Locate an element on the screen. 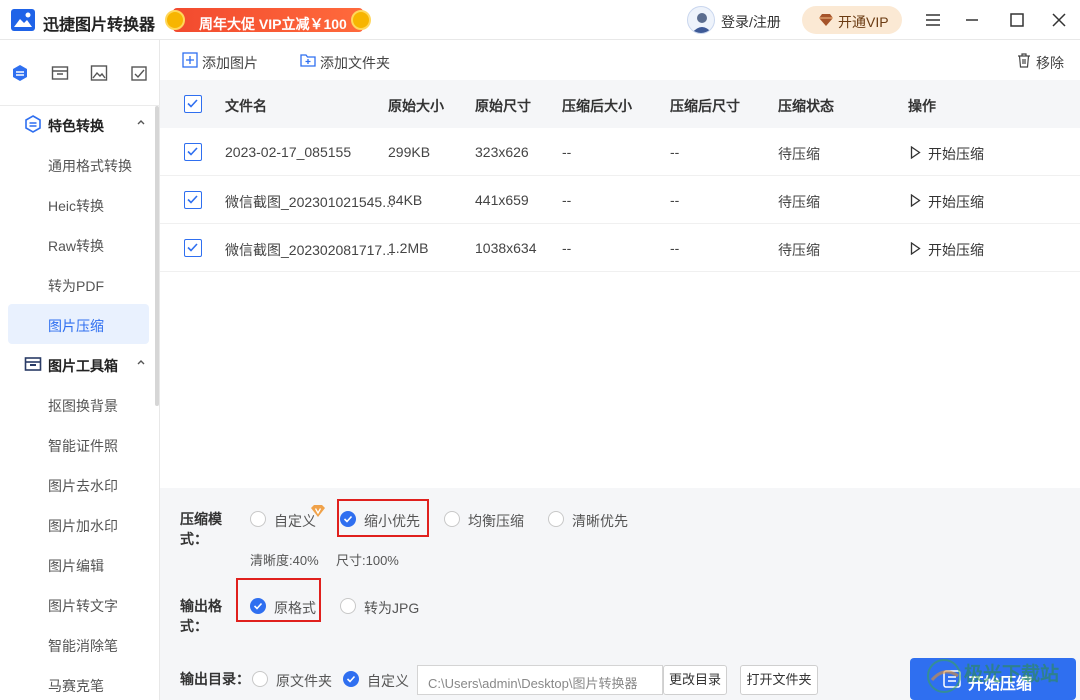 This screenshot has width=1080, height=700. sidebar-item-cutout: 抠图换背景 is located at coordinates (78, 404).